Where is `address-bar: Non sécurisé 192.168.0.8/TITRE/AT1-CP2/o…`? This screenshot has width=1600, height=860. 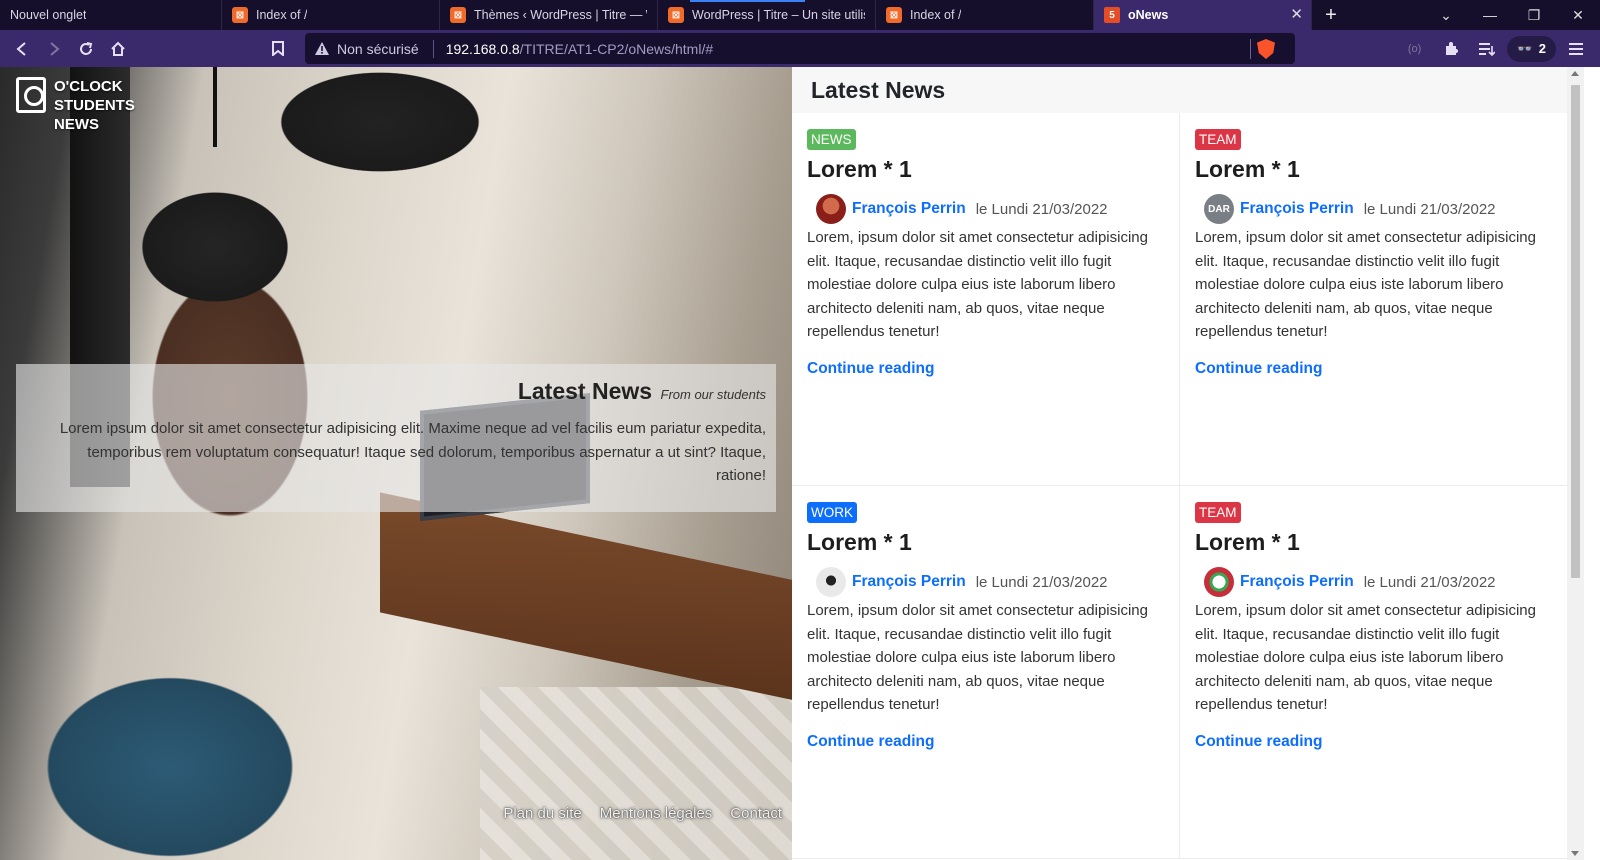 address-bar: Non sécurisé 192.168.0.8/TITRE/AT1-CP2/o… is located at coordinates (800, 48).